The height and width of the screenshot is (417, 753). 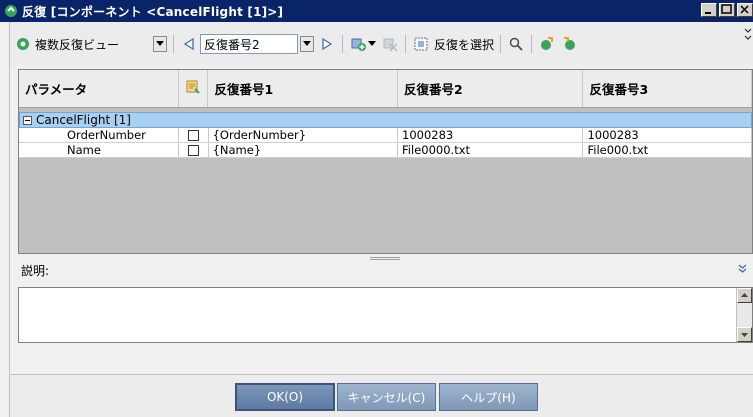 What do you see at coordinates (189, 44) in the screenshot?
I see `previous-iteration-icon` at bounding box center [189, 44].